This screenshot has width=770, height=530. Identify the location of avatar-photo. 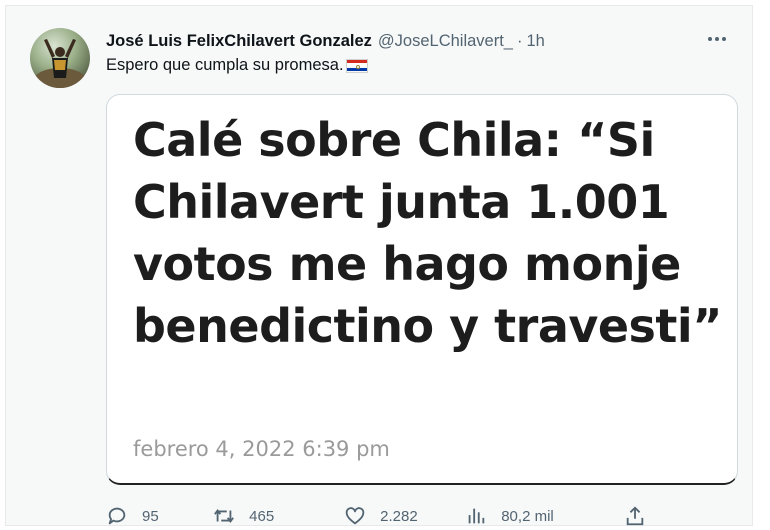
(60, 63).